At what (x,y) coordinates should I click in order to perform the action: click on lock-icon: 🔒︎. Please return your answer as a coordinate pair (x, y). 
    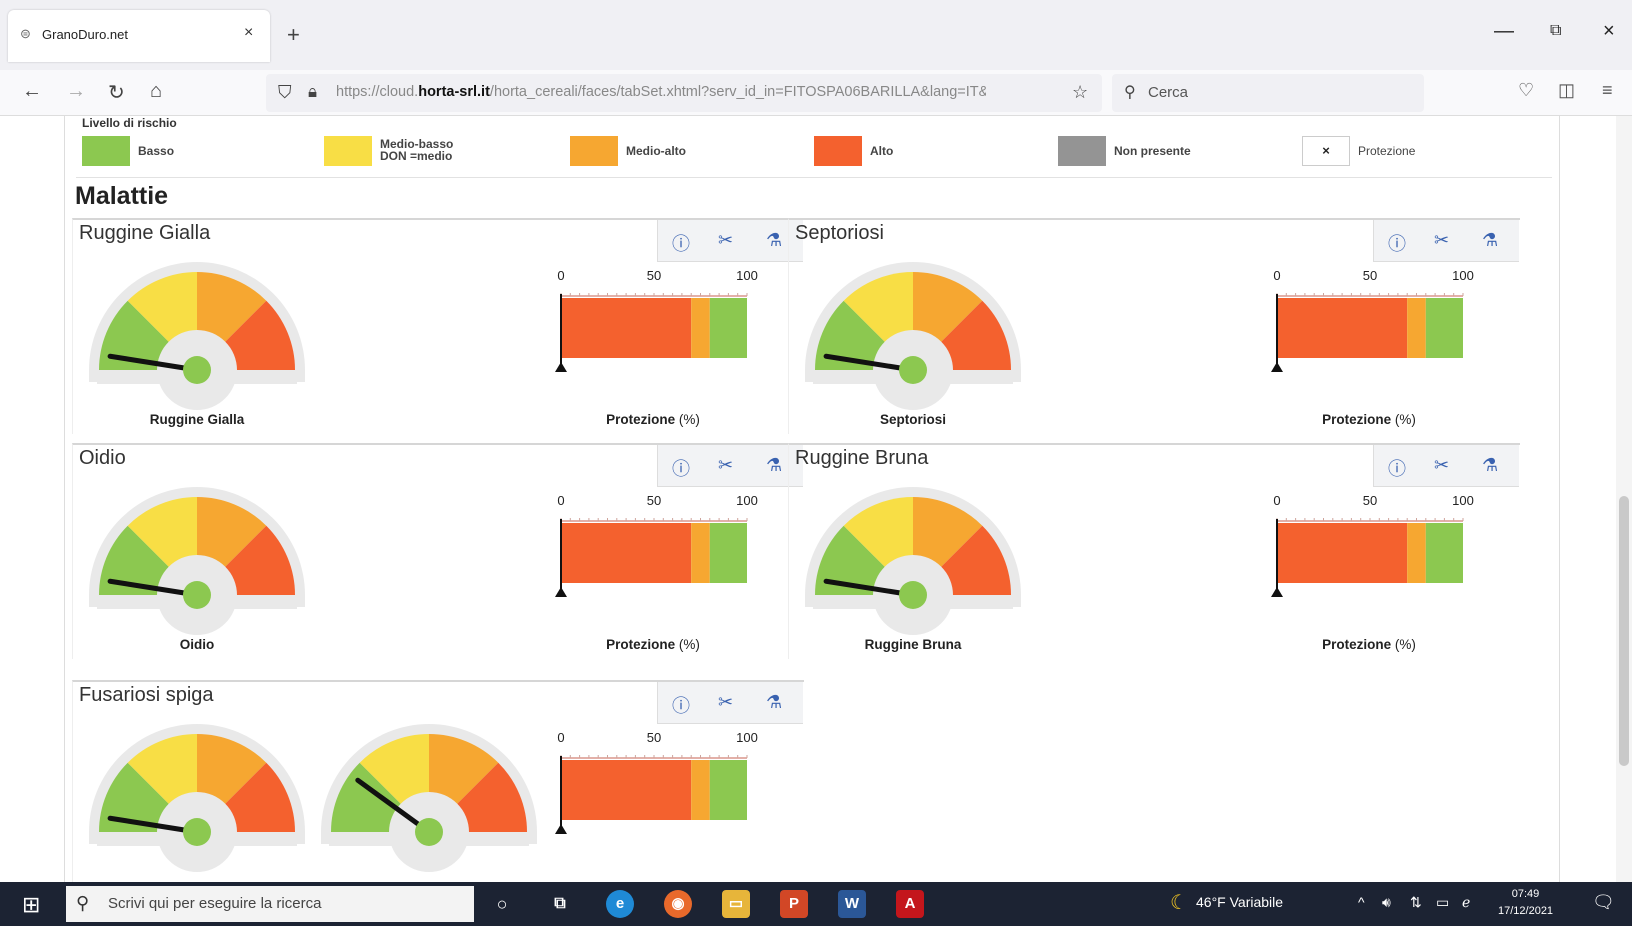
    Looking at the image, I should click on (312, 92).